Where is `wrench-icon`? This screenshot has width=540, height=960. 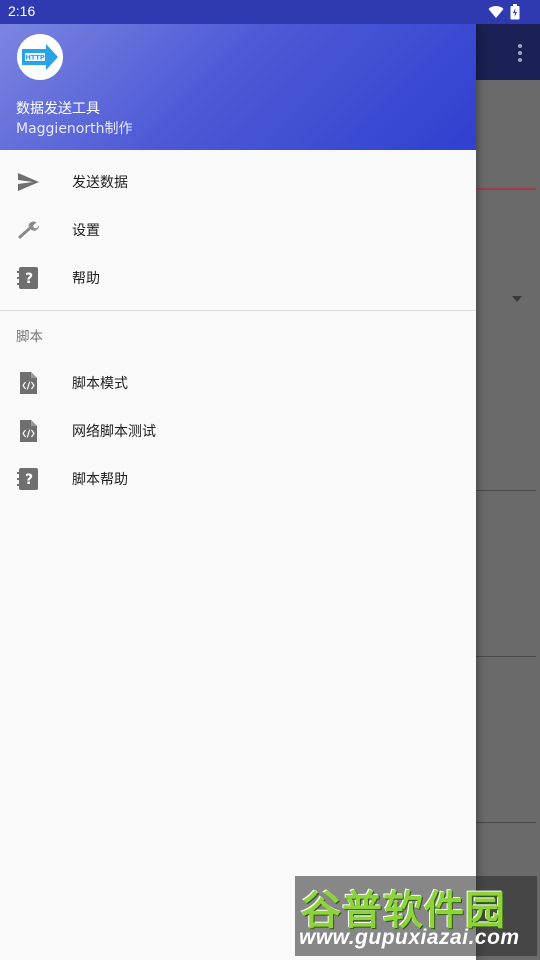
wrench-icon is located at coordinates (28, 230).